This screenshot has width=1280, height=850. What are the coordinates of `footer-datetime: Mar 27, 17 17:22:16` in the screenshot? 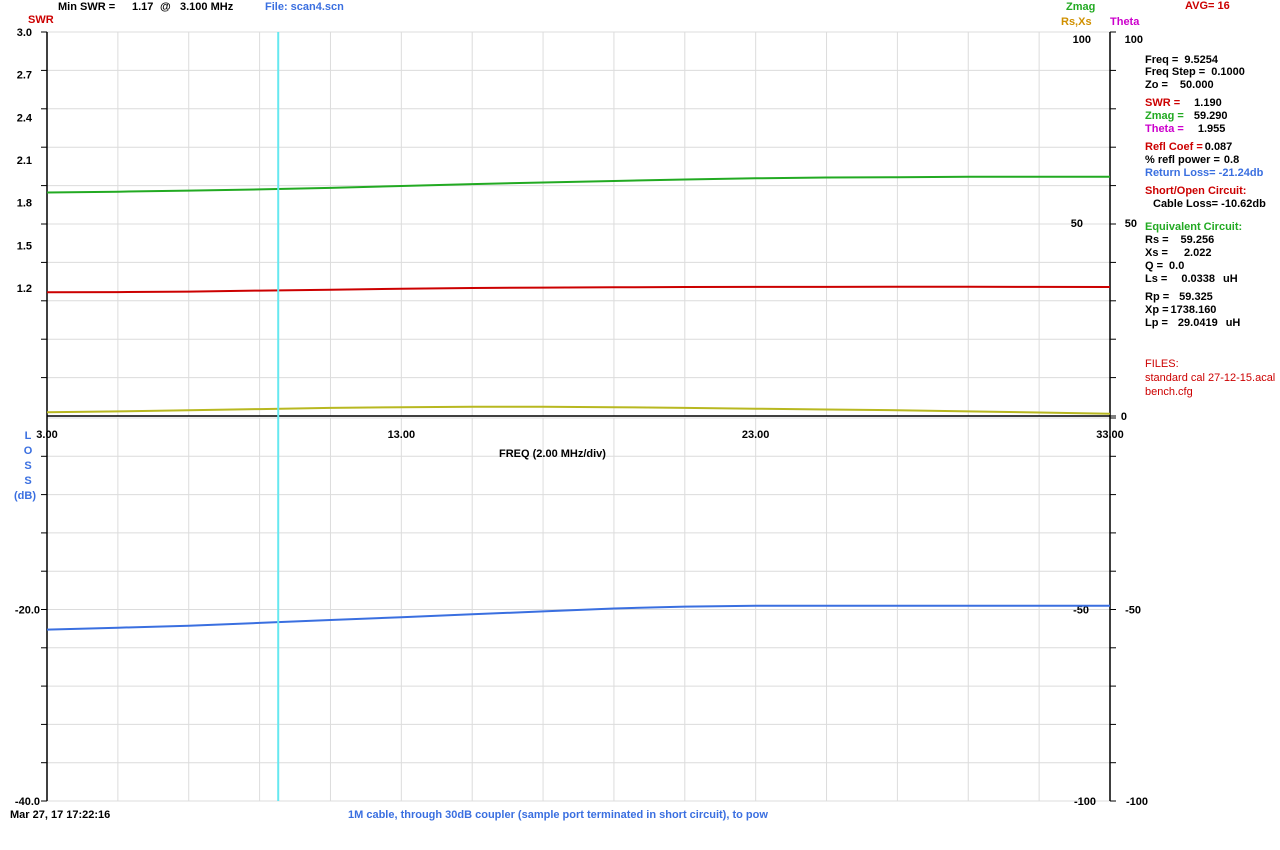 It's located at (60, 815).